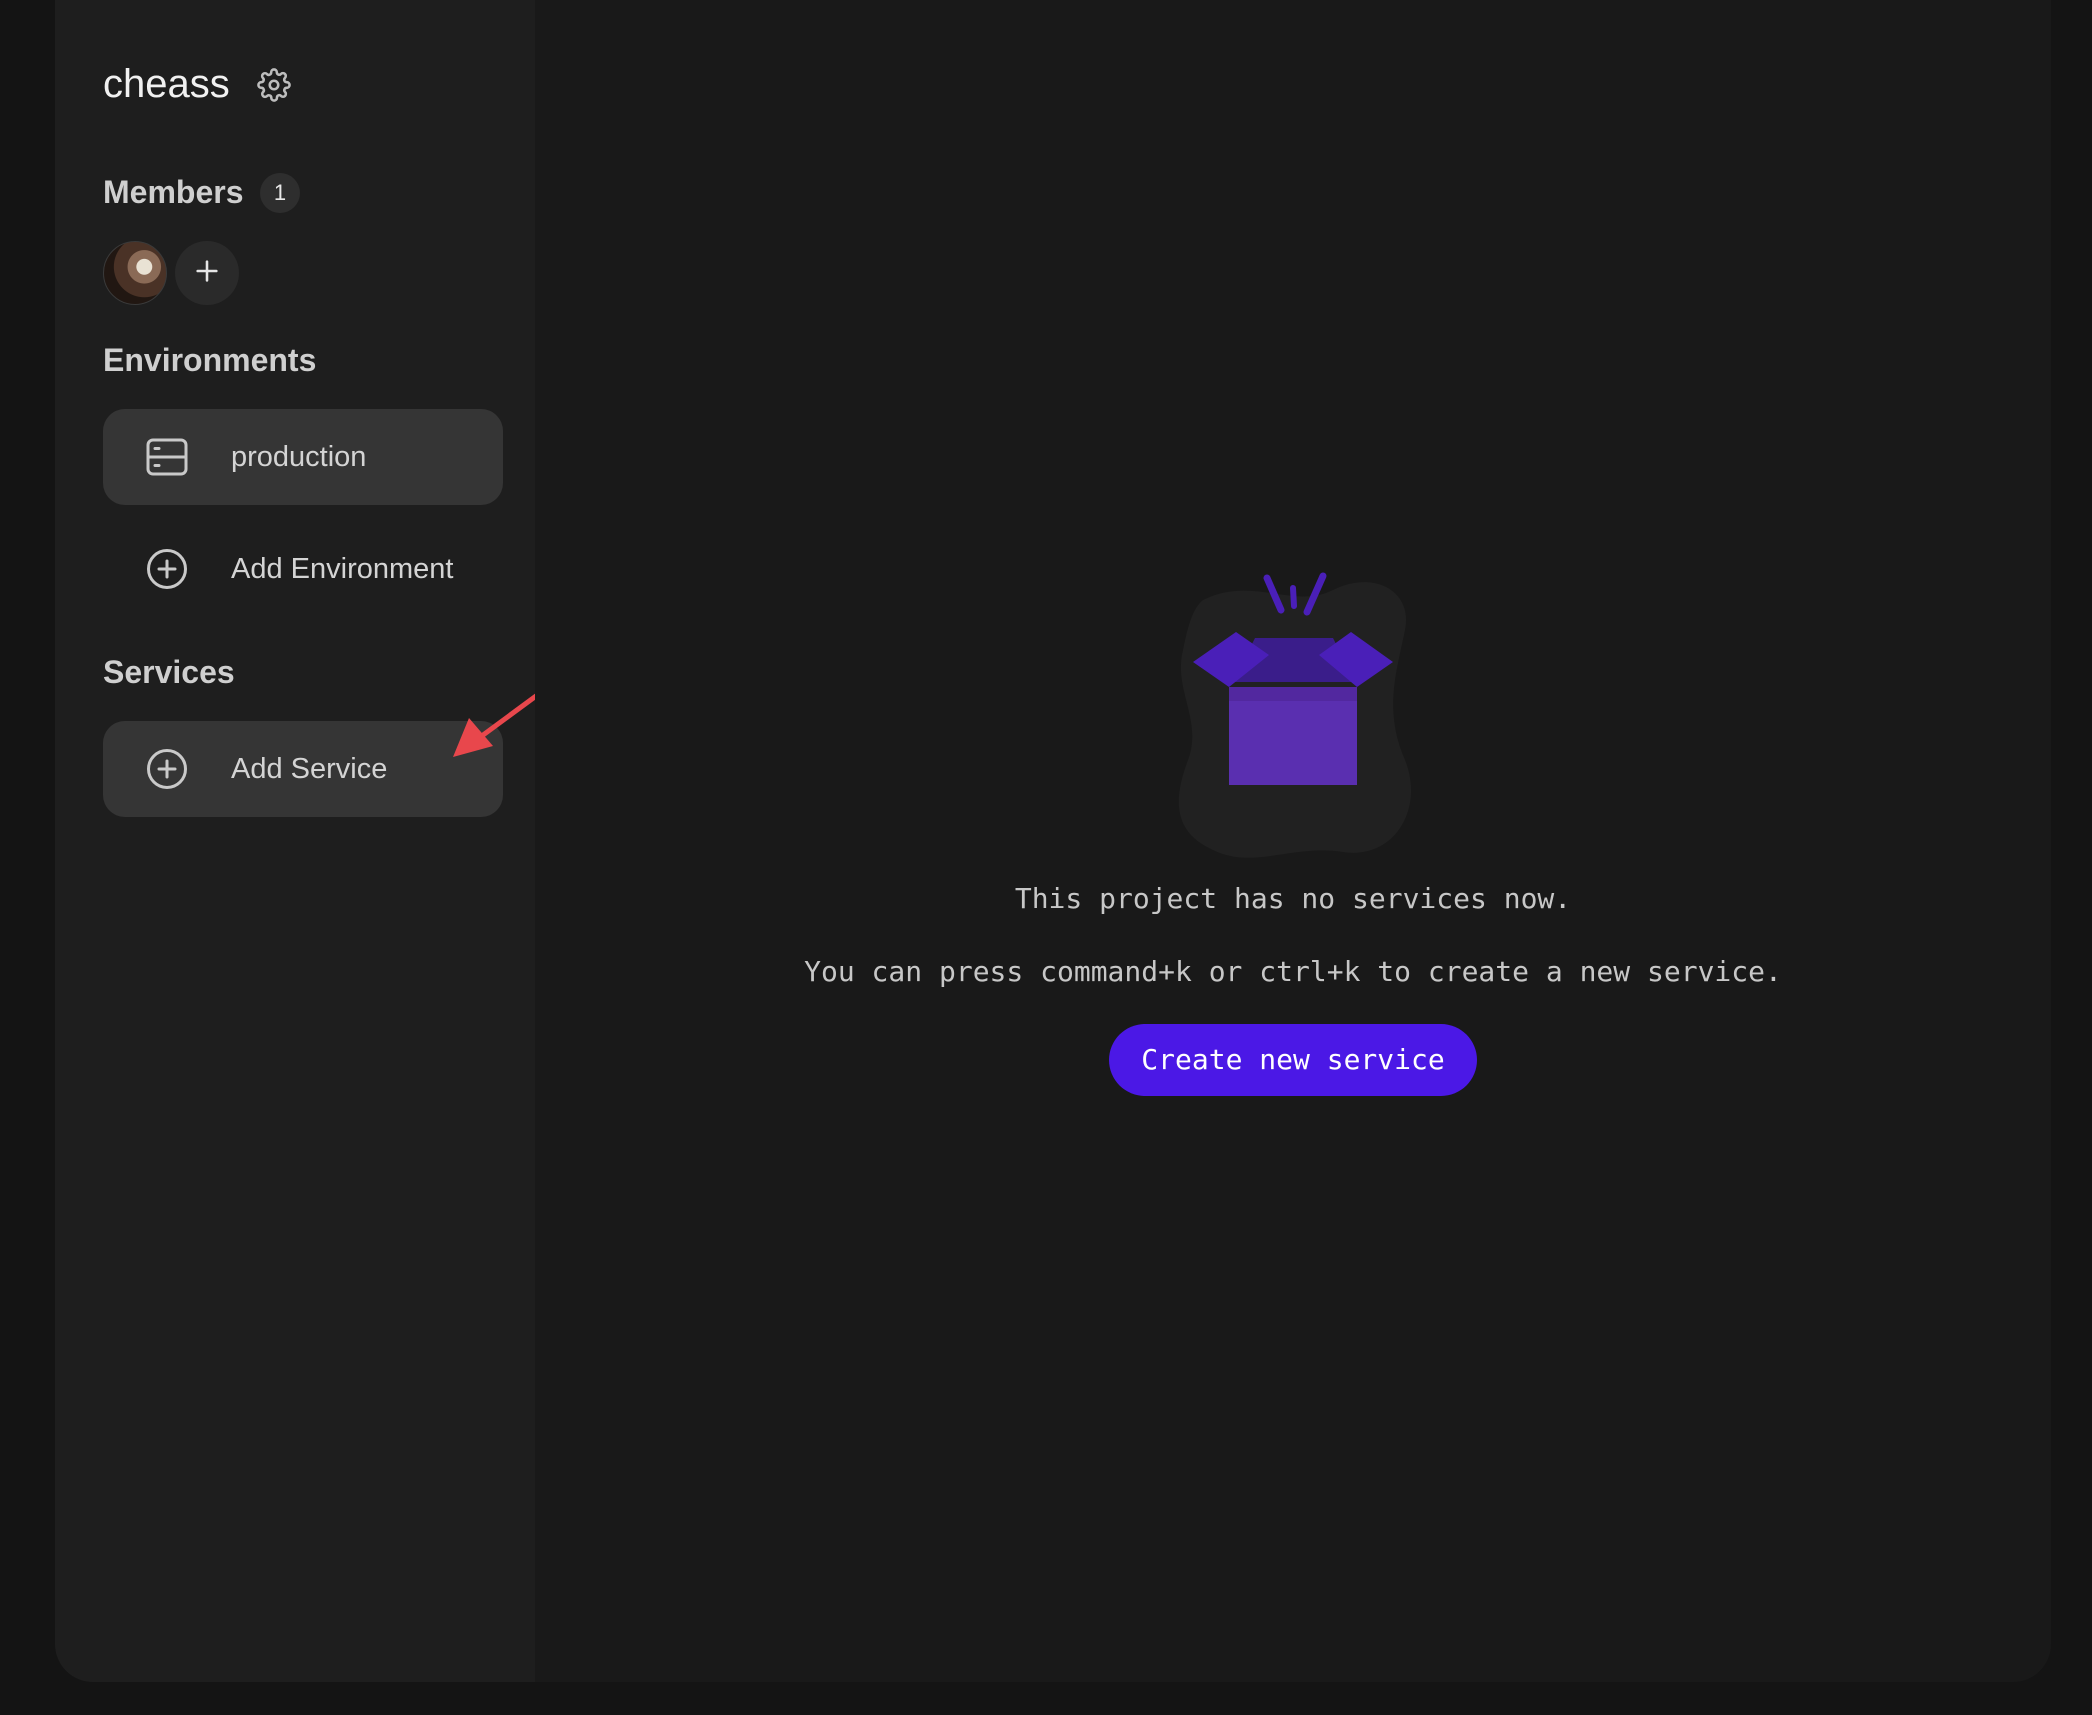 This screenshot has width=2092, height=1715. What do you see at coordinates (299, 456) in the screenshot?
I see `environment-item-label: production` at bounding box center [299, 456].